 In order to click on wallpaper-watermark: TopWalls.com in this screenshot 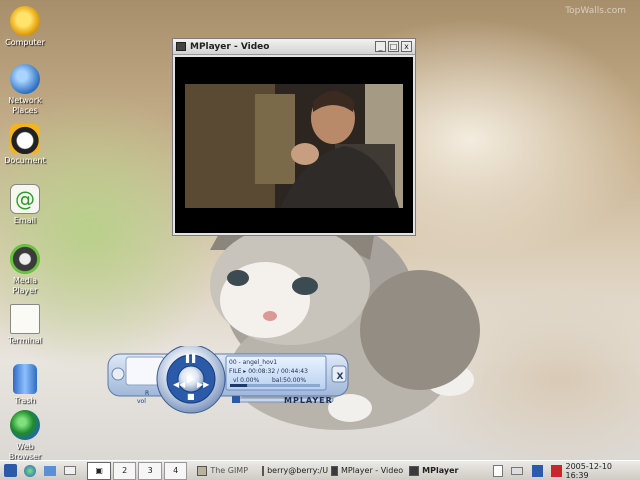, I will do `click(595, 11)`.